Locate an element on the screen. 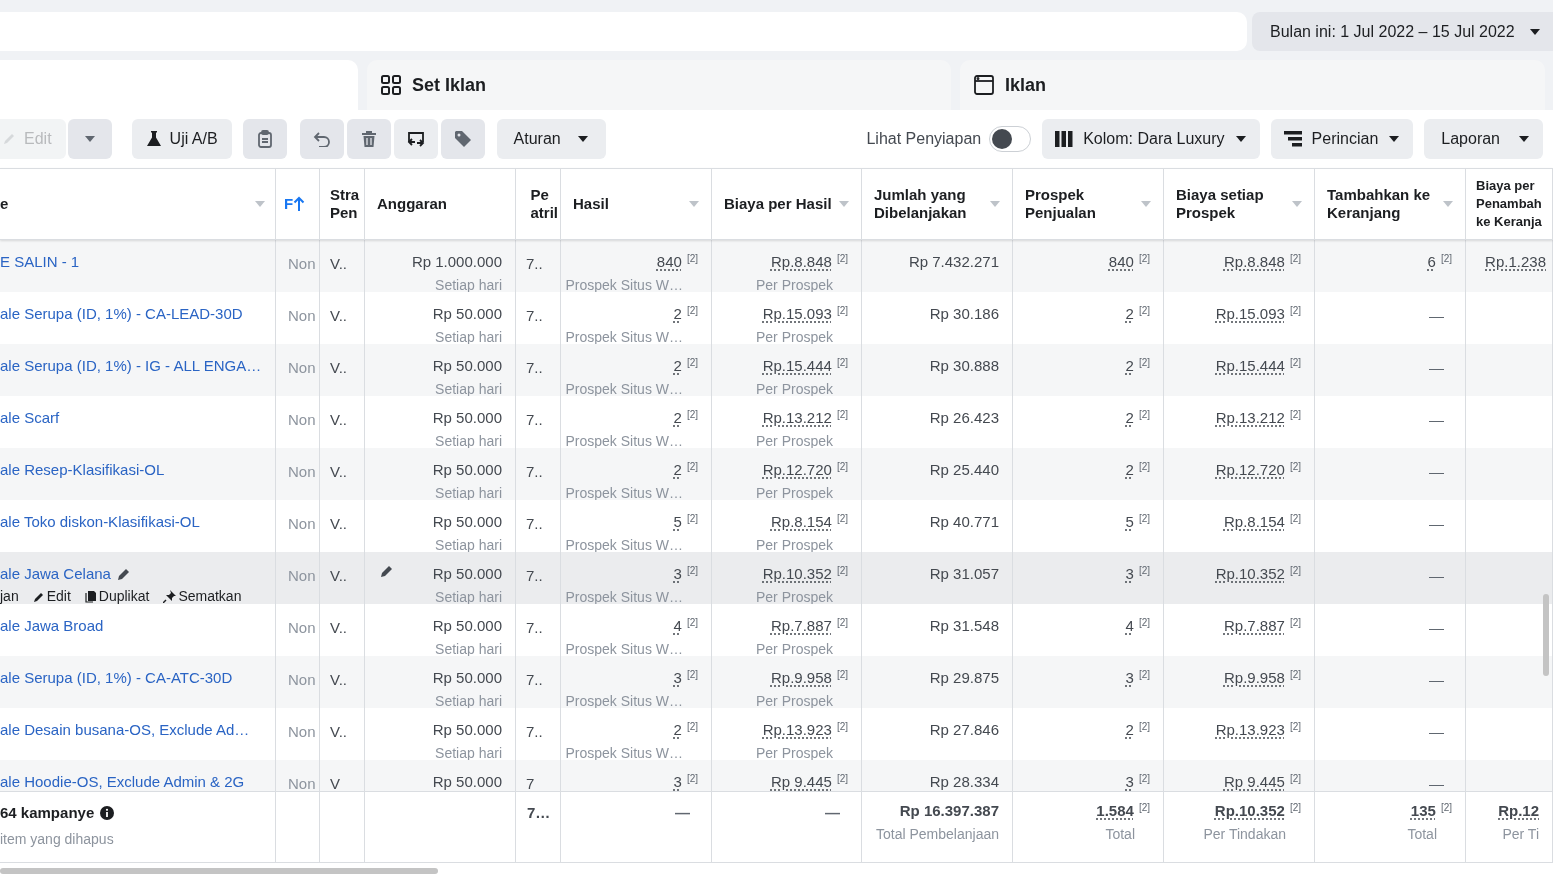  column-header: Biaya per Hasil is located at coordinates (778, 204).